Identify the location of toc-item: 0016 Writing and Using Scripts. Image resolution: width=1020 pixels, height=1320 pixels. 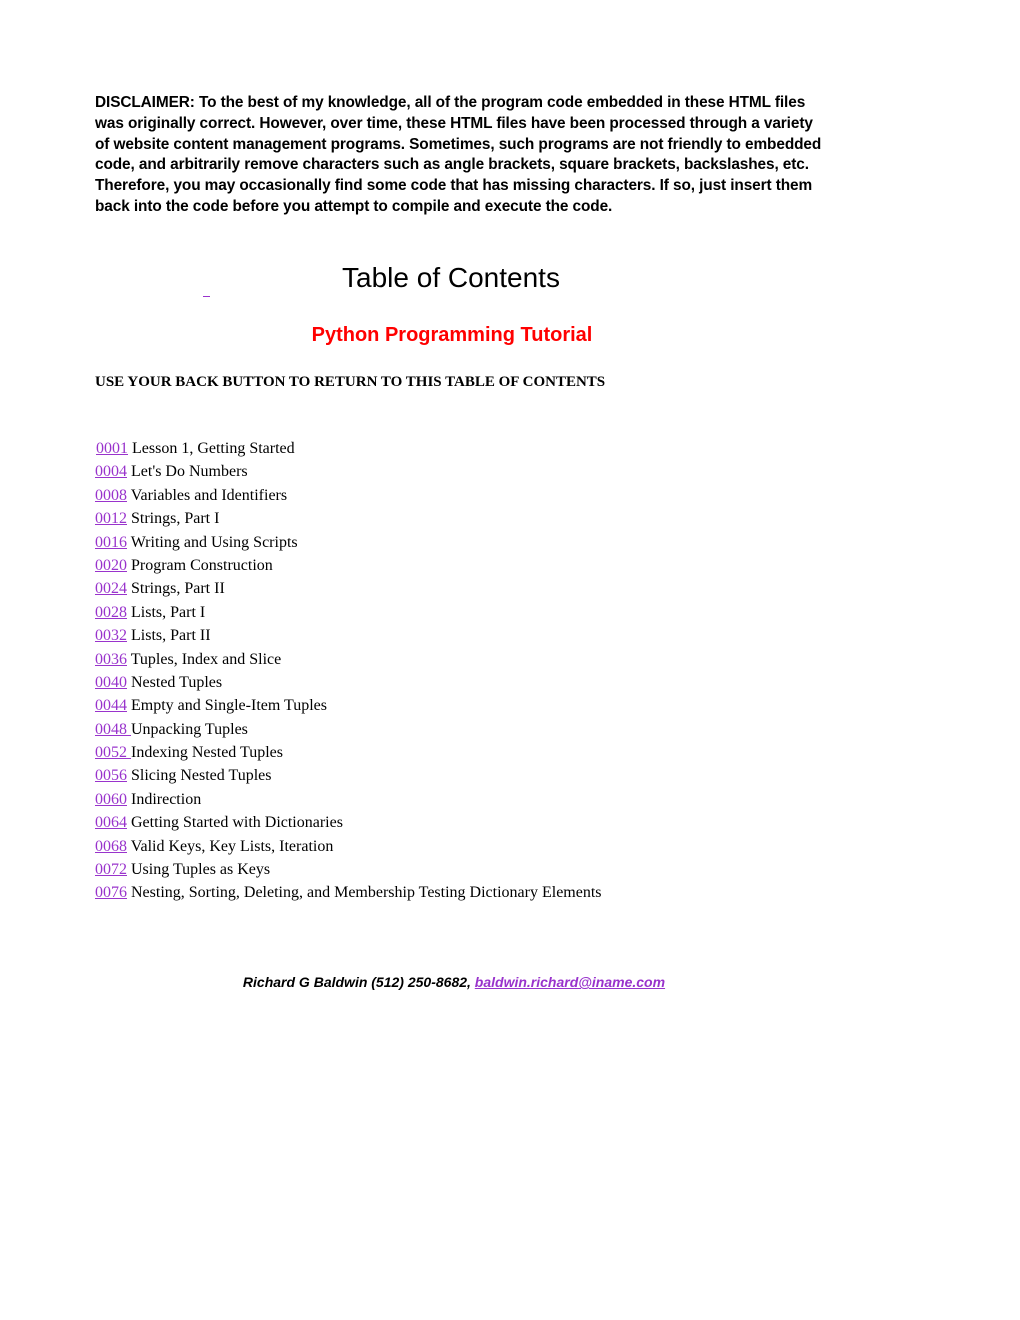
(348, 543).